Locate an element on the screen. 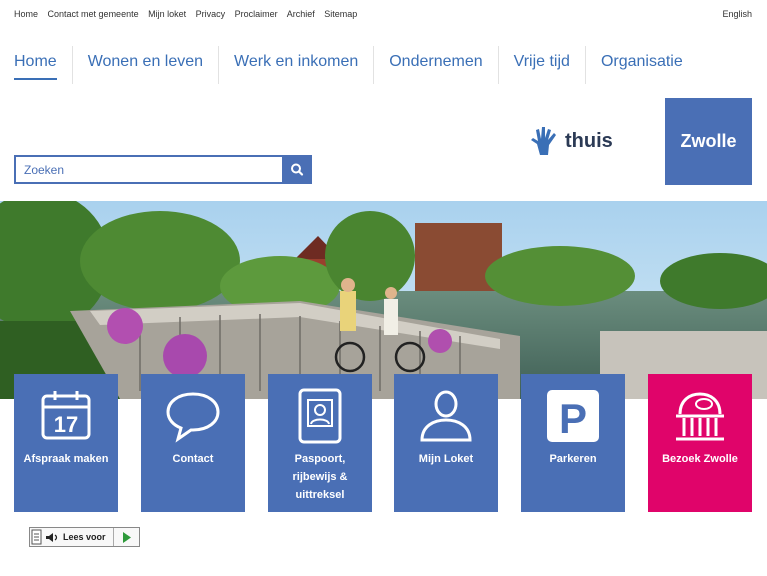 The height and width of the screenshot is (576, 767). nav-label: Wonen en leven is located at coordinates (145, 61).